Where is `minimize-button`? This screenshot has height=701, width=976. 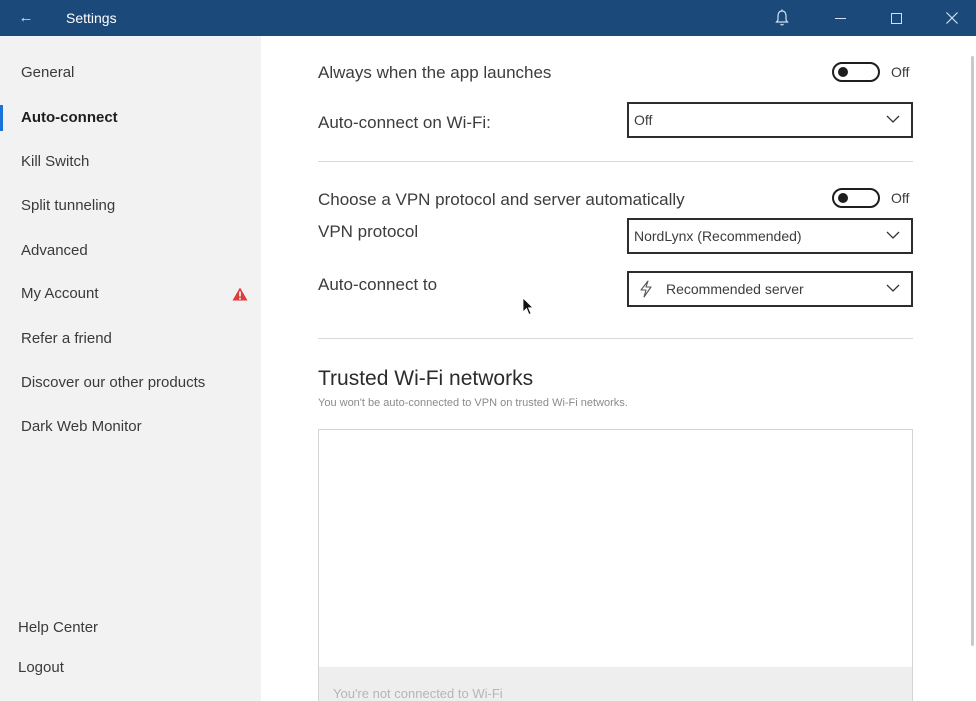 minimize-button is located at coordinates (840, 18).